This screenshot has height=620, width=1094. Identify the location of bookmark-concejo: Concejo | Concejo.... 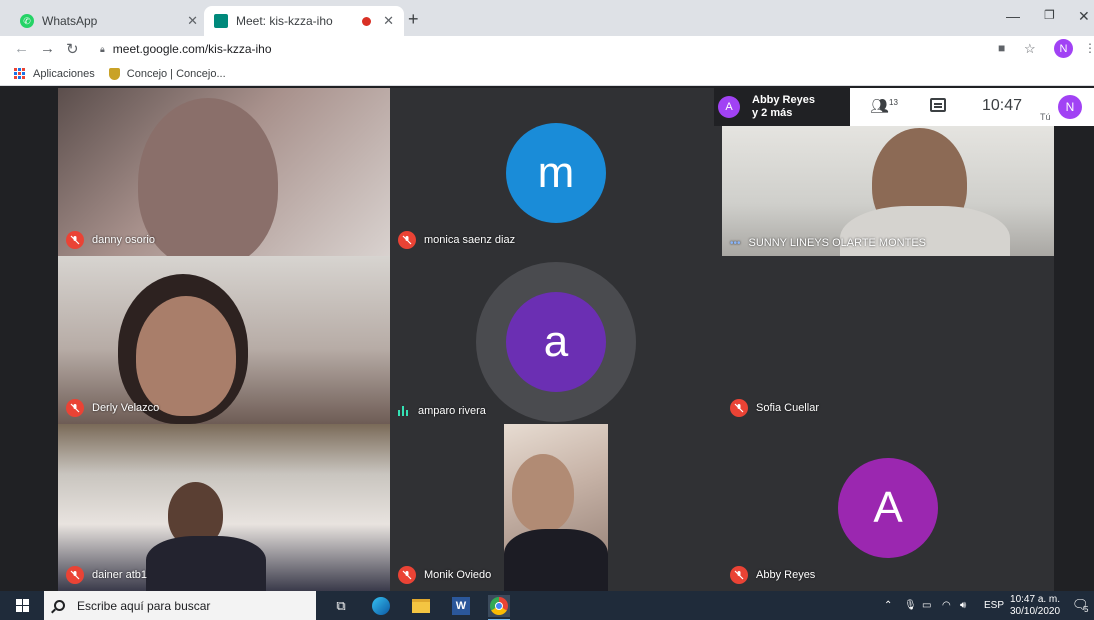
(167, 73).